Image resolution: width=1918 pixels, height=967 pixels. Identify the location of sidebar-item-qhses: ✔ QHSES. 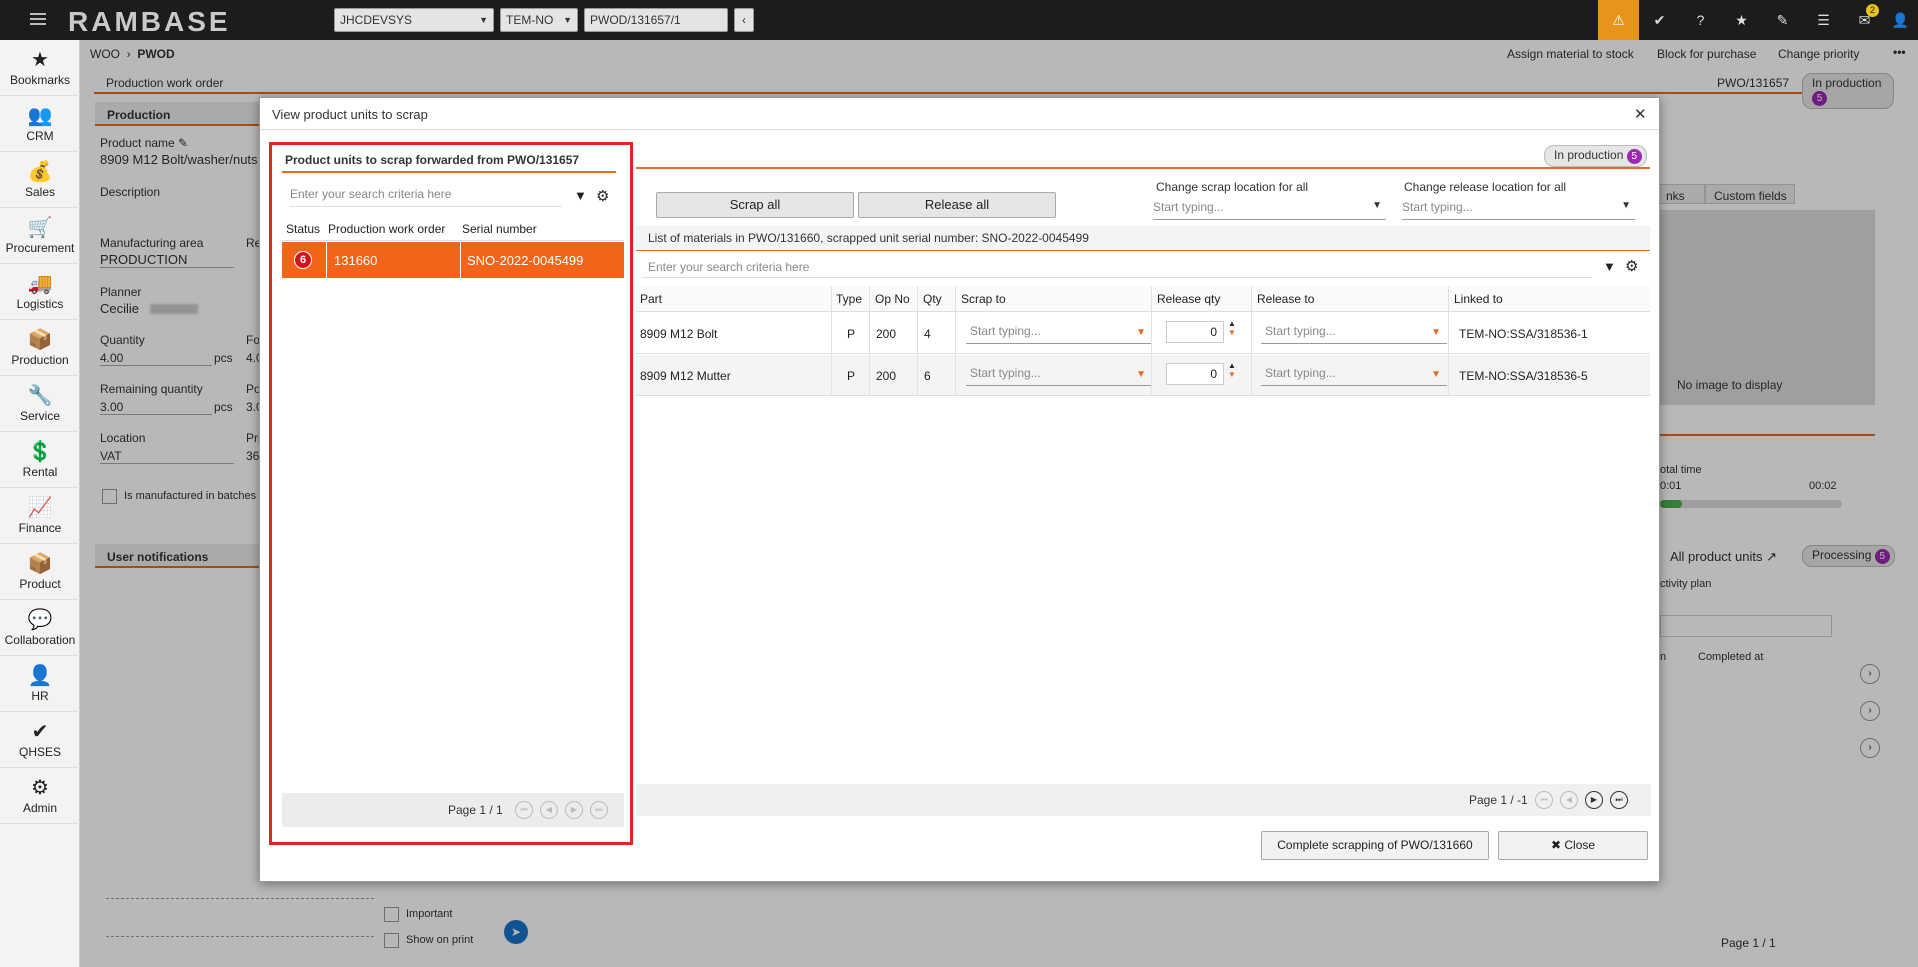
(40, 740).